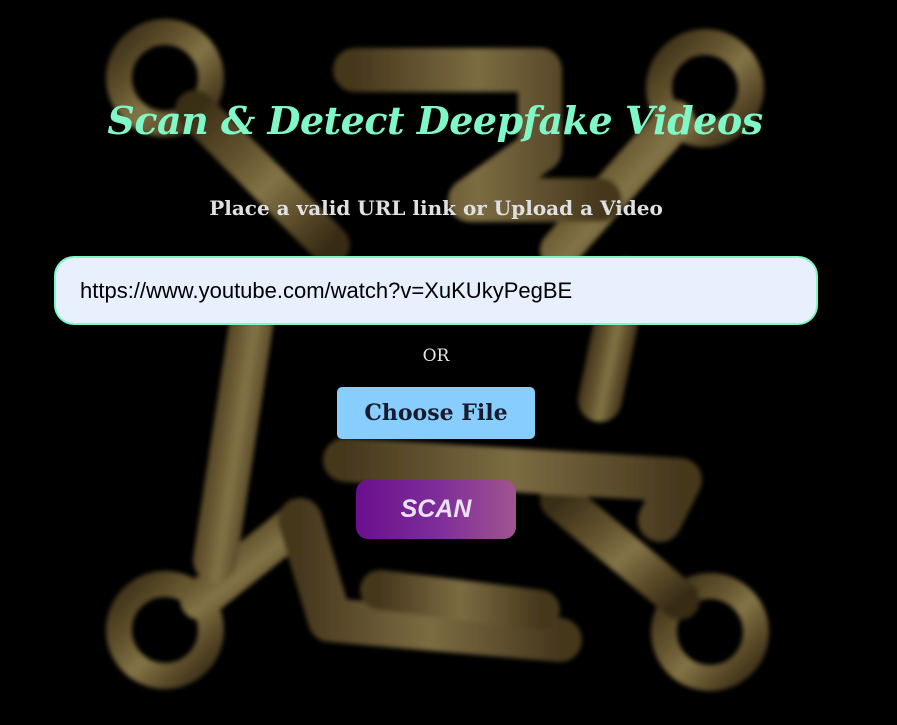 Image resolution: width=897 pixels, height=725 pixels. Describe the element at coordinates (435, 120) in the screenshot. I see `page-title: Scan & Detect Deepfake Videos` at that location.